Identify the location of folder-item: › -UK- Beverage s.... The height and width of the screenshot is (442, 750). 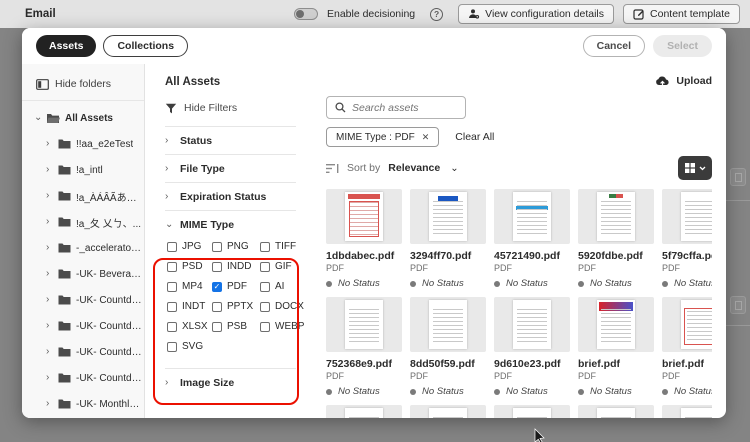
(83, 274).